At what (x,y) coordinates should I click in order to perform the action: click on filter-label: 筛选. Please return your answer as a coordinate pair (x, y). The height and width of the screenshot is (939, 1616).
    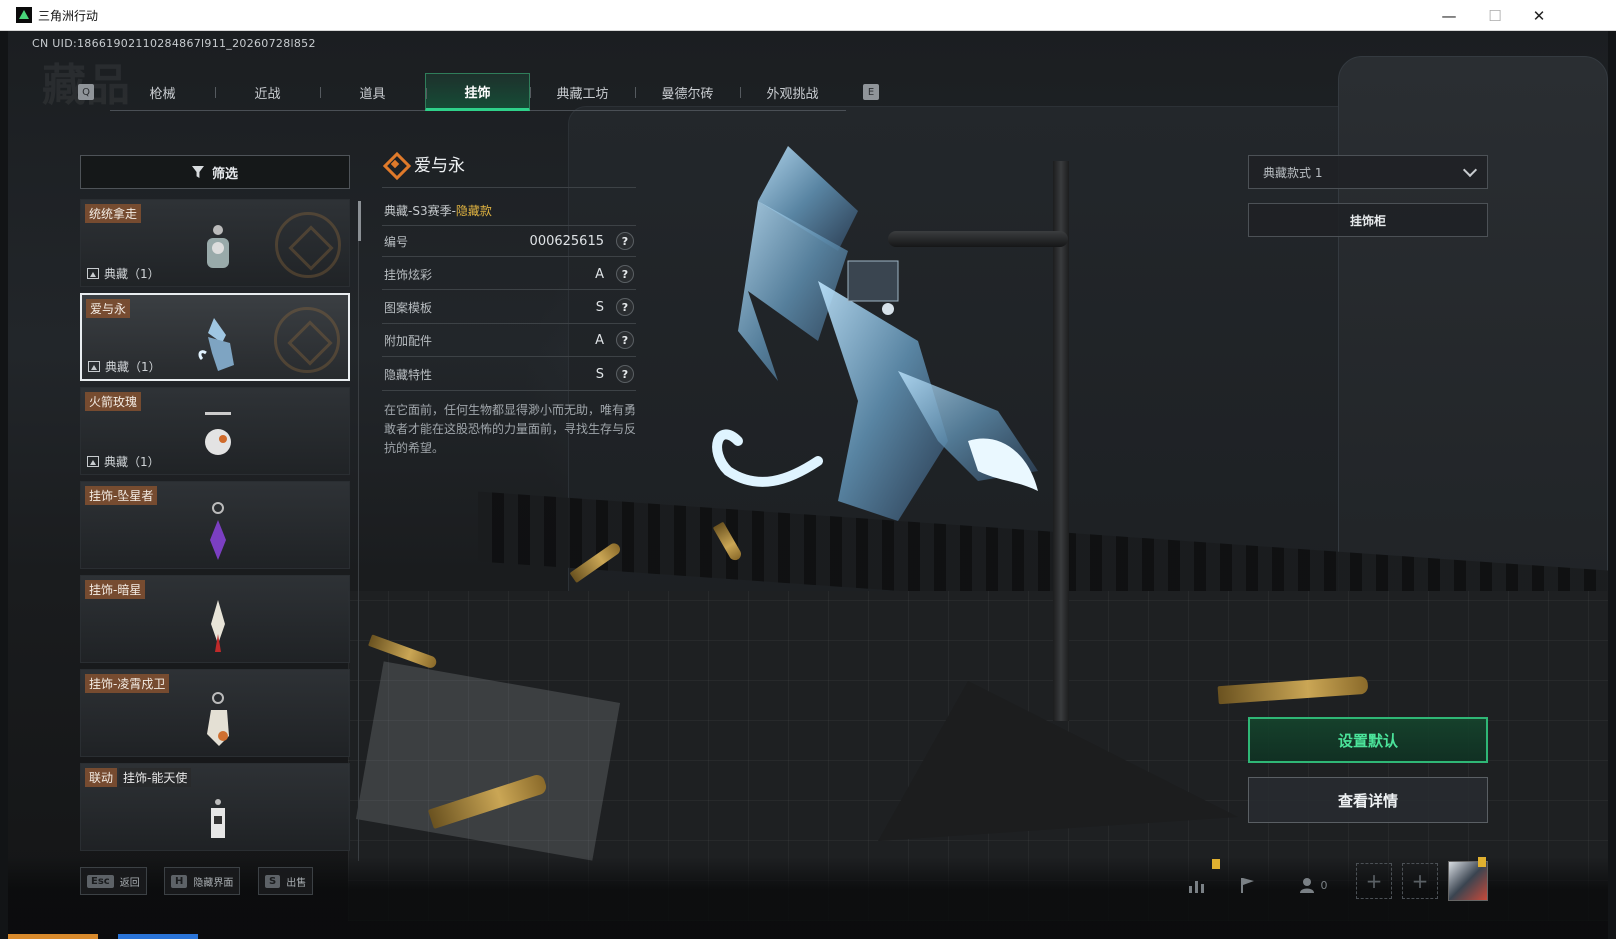
    Looking at the image, I should click on (224, 174).